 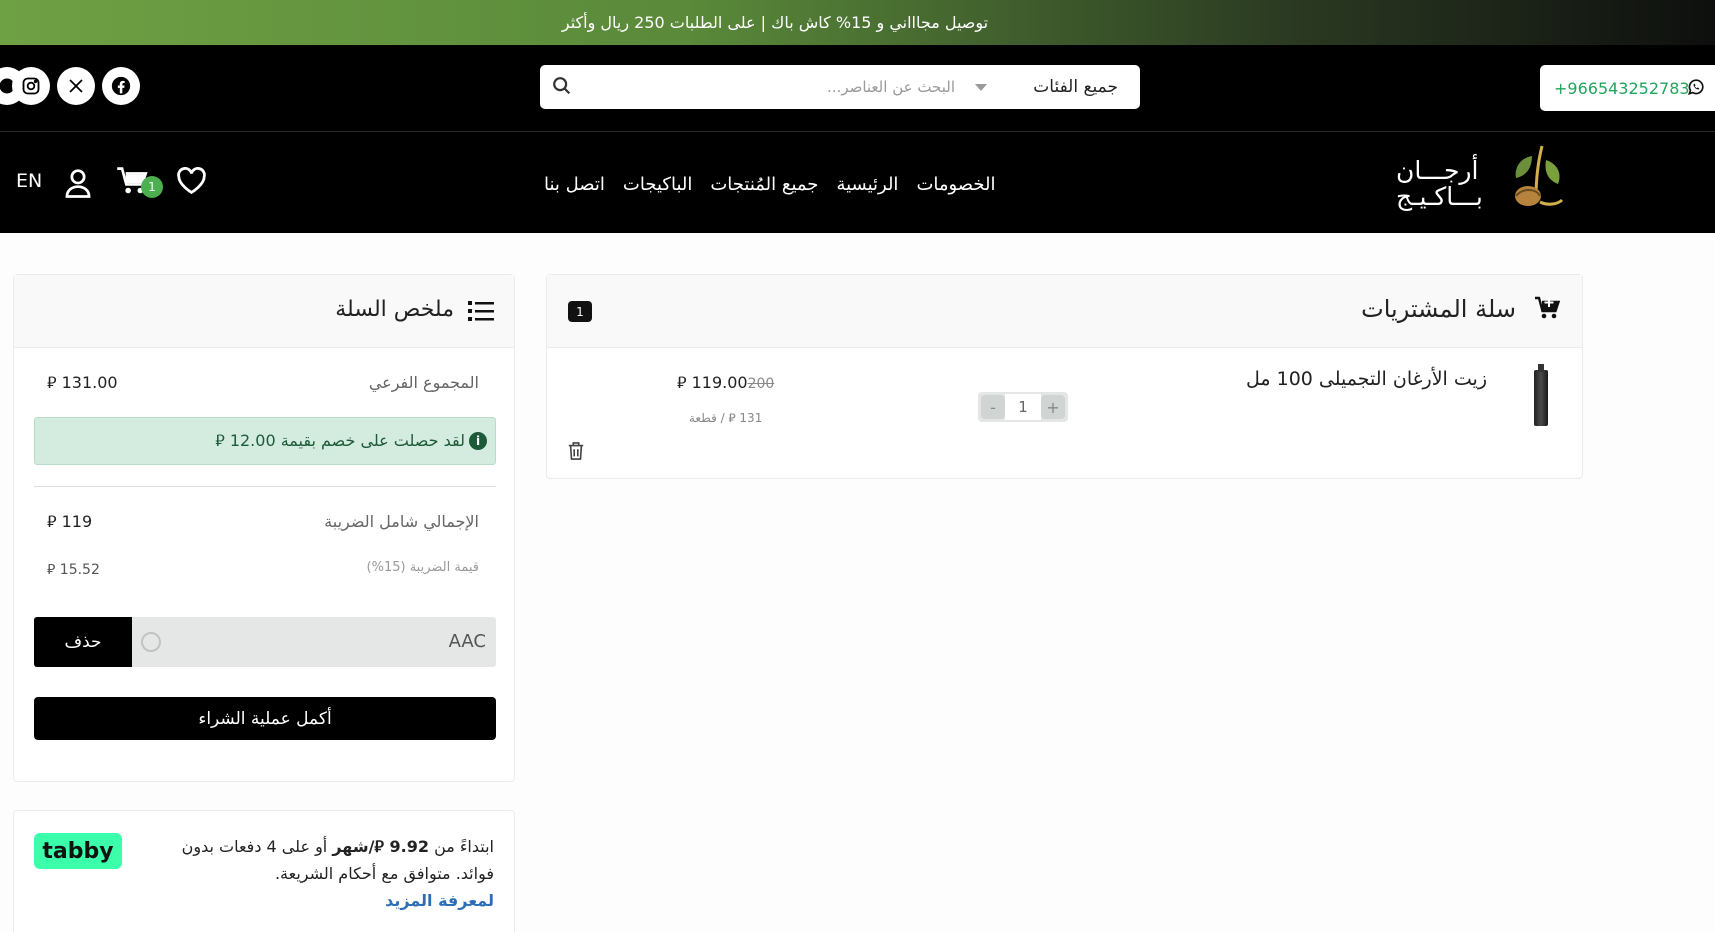 I want to click on tabby-amount: 9.92 ⃁/شهر, so click(x=380, y=846).